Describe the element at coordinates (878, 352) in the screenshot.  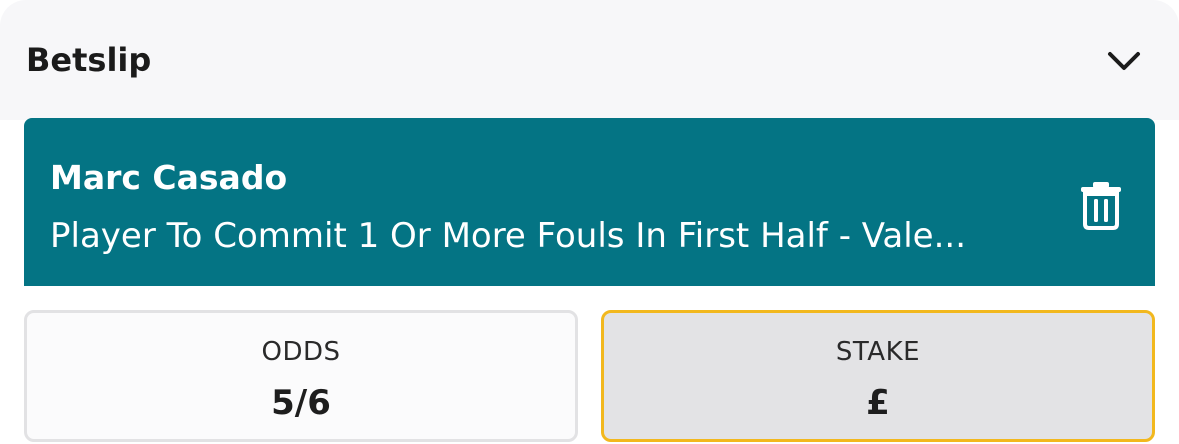
I see `stake-label: STAKE` at that location.